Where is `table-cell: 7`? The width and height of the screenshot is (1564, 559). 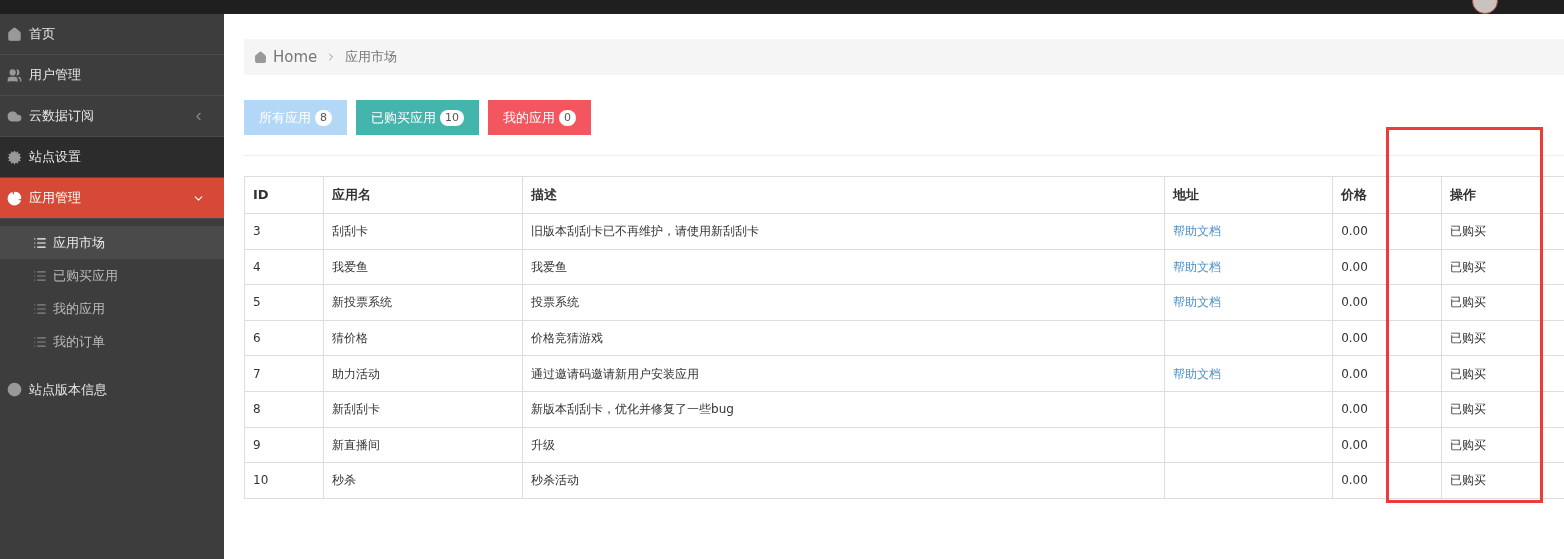
table-cell: 7 is located at coordinates (284, 373).